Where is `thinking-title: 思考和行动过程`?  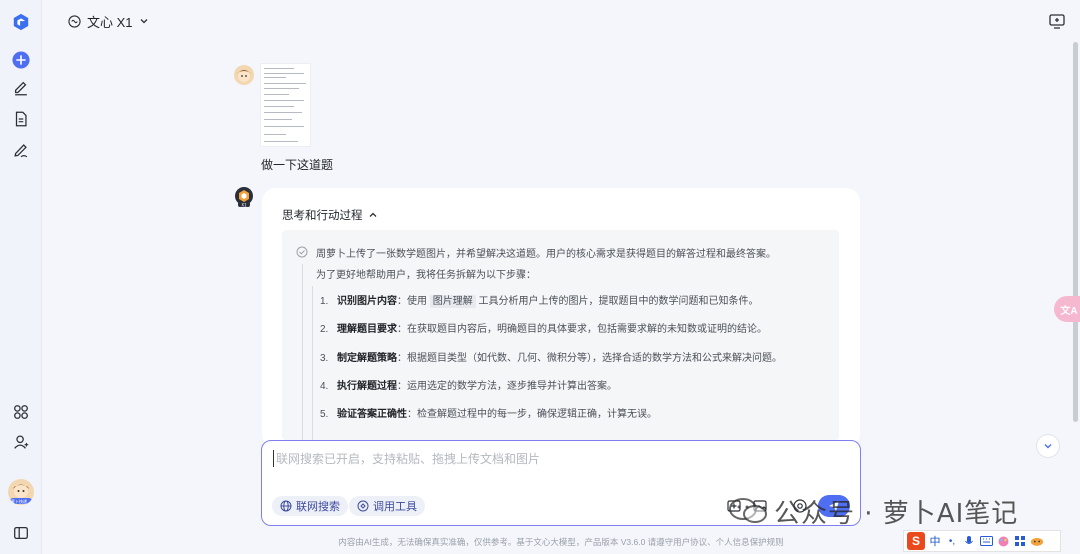
thinking-title: 思考和行动过程 is located at coordinates (322, 216).